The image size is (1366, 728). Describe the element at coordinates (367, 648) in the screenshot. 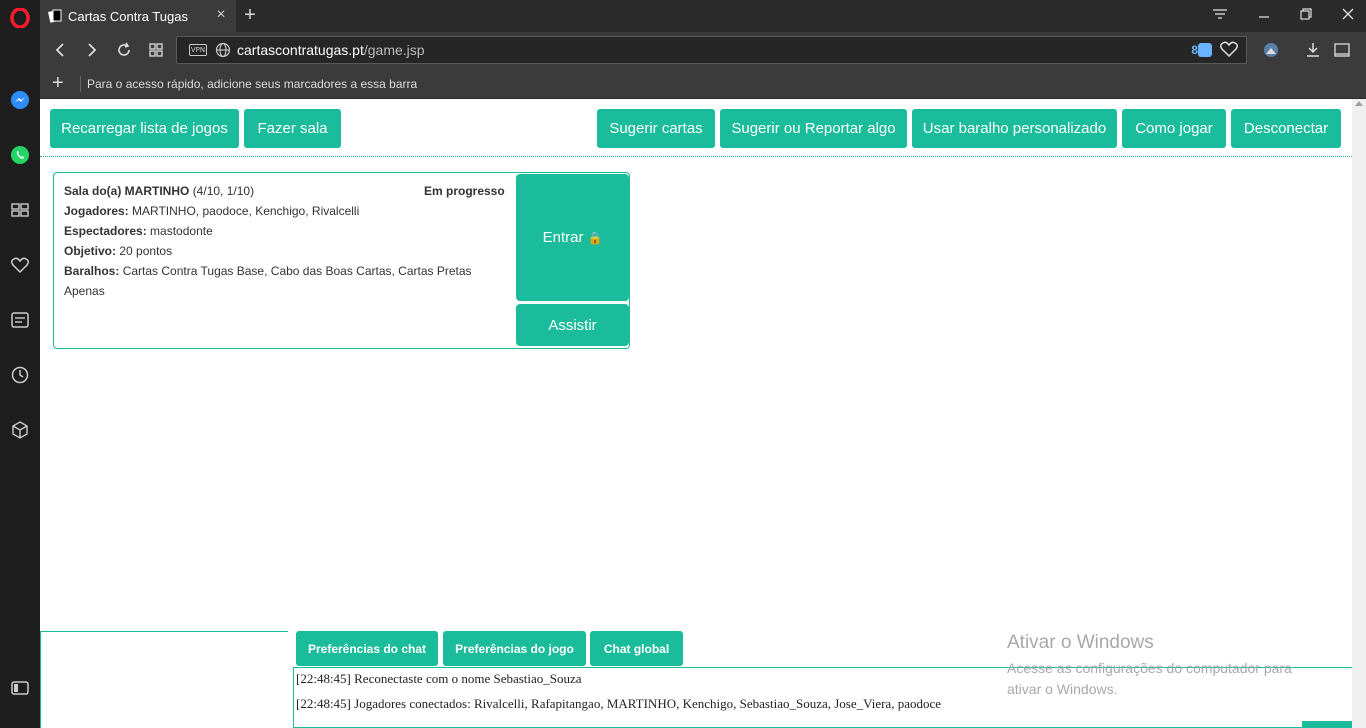

I see `tab-chat-preferences: Preferências do chat` at that location.